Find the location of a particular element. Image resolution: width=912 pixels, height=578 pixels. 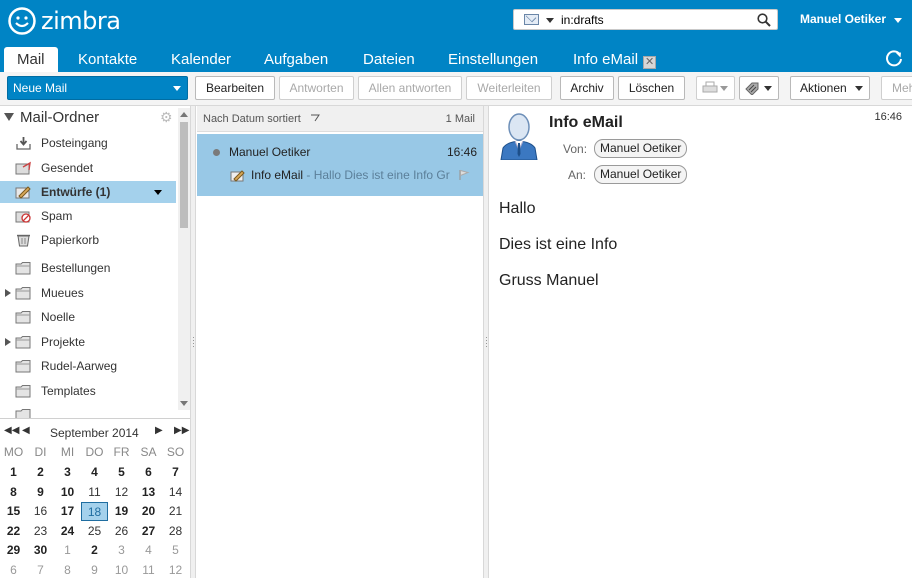

calendar-day: 23 is located at coordinates (40, 531).